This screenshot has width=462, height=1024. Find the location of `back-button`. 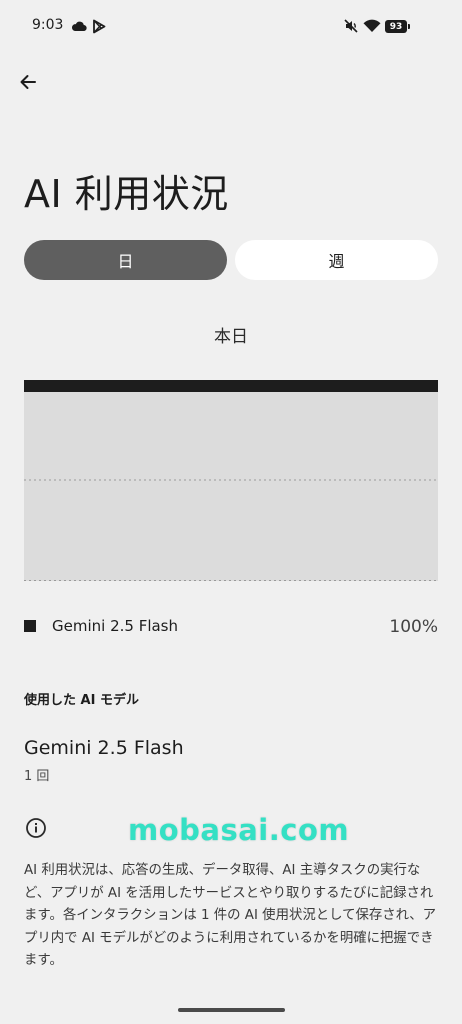

back-button is located at coordinates (28, 82).